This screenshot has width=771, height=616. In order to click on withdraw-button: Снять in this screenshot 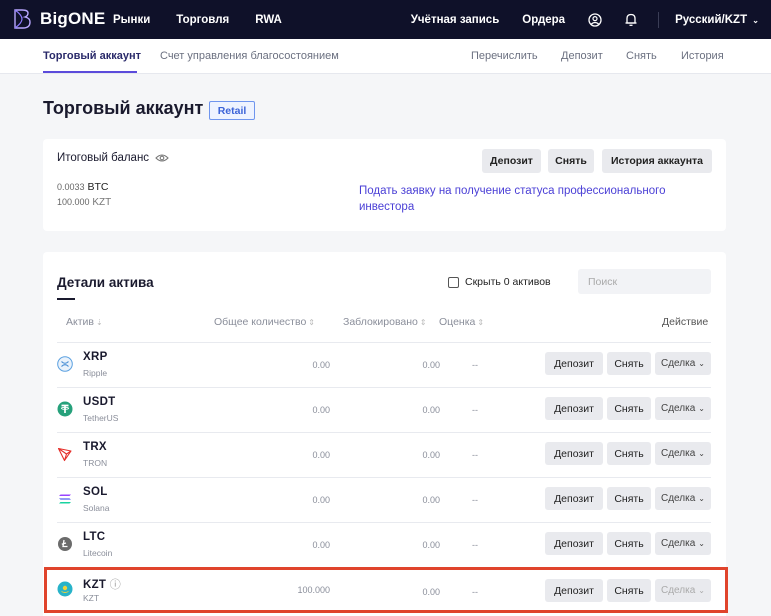, I will do `click(571, 161)`.